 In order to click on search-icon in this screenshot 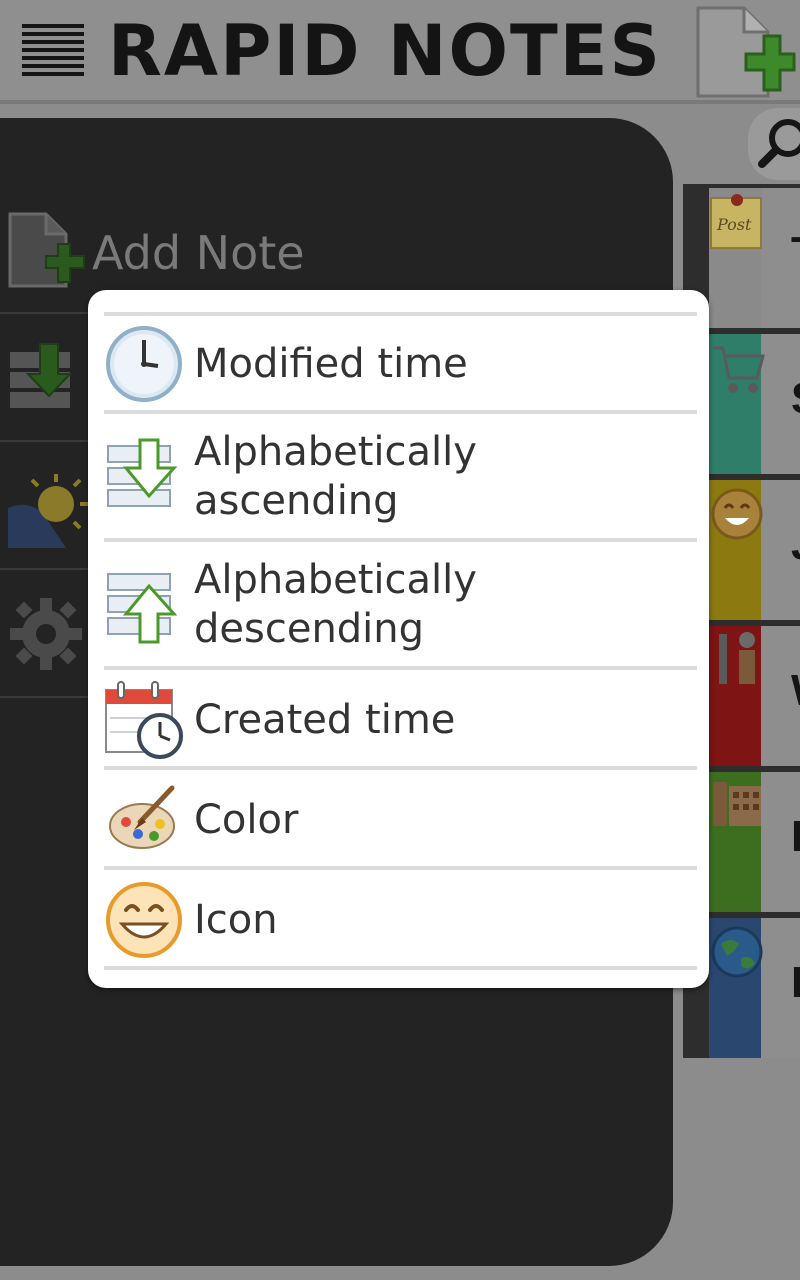, I will do `click(779, 143)`.